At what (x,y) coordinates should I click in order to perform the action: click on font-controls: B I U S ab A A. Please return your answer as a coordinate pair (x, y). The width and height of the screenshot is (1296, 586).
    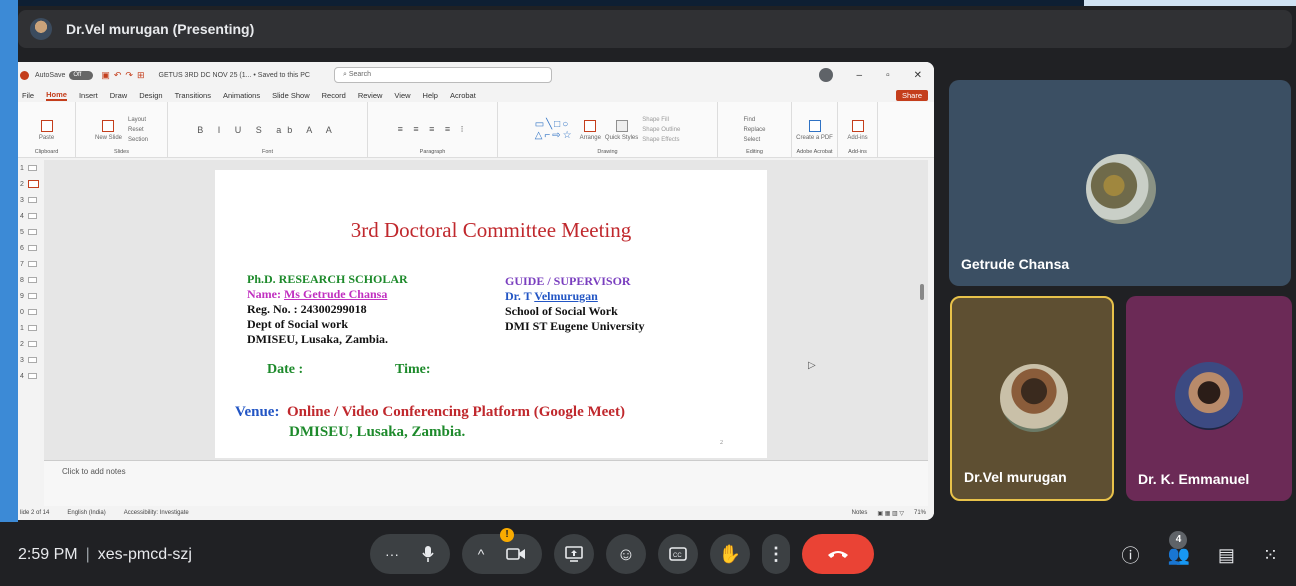
    Looking at the image, I should click on (267, 130).